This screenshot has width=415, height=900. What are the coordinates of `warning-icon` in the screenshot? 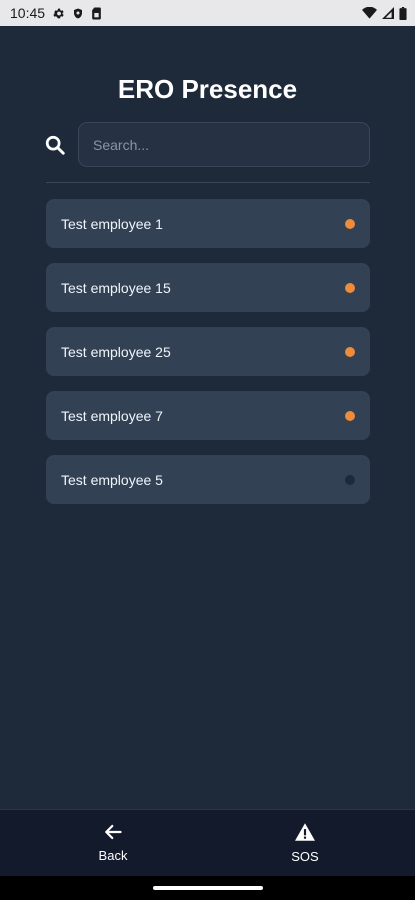 It's located at (305, 834).